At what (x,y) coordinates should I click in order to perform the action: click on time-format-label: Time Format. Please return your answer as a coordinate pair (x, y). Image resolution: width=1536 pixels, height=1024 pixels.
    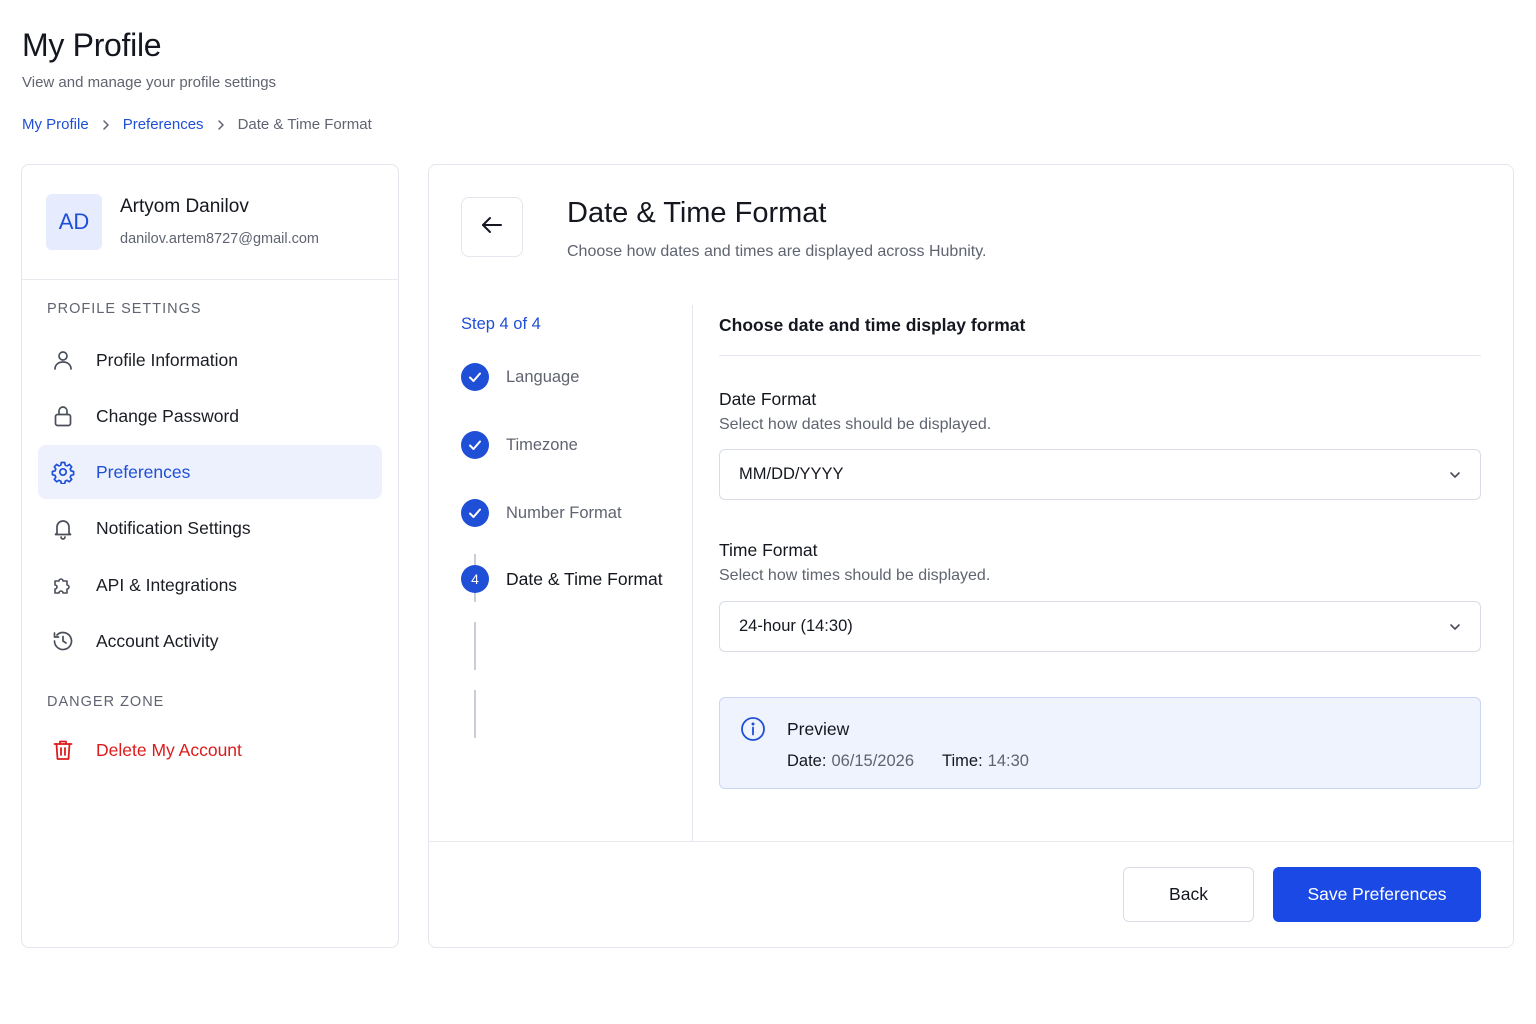
    Looking at the image, I should click on (768, 550).